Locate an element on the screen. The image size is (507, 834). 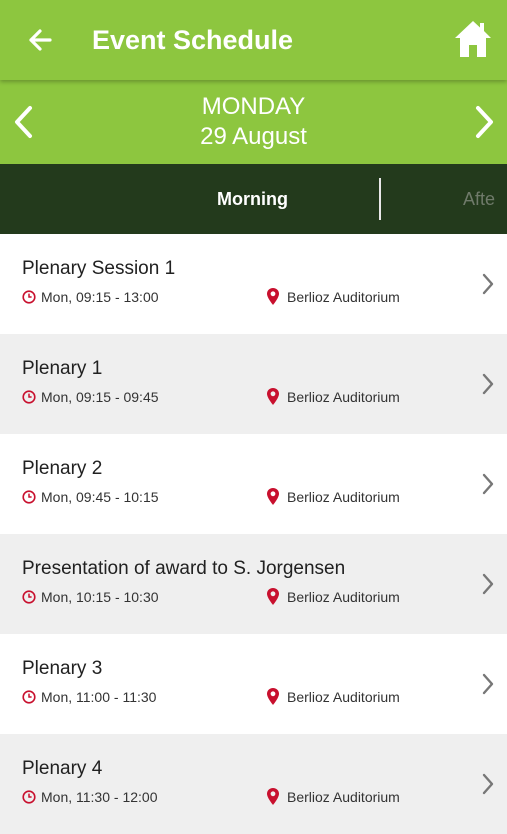
back-arrow-icon is located at coordinates (40, 40).